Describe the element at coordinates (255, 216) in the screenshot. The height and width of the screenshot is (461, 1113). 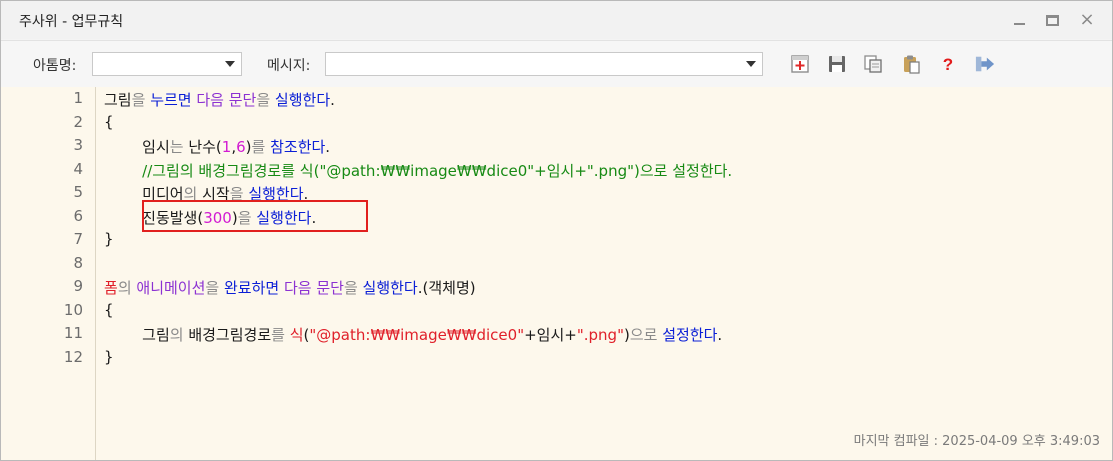
I see `highlight-box` at that location.